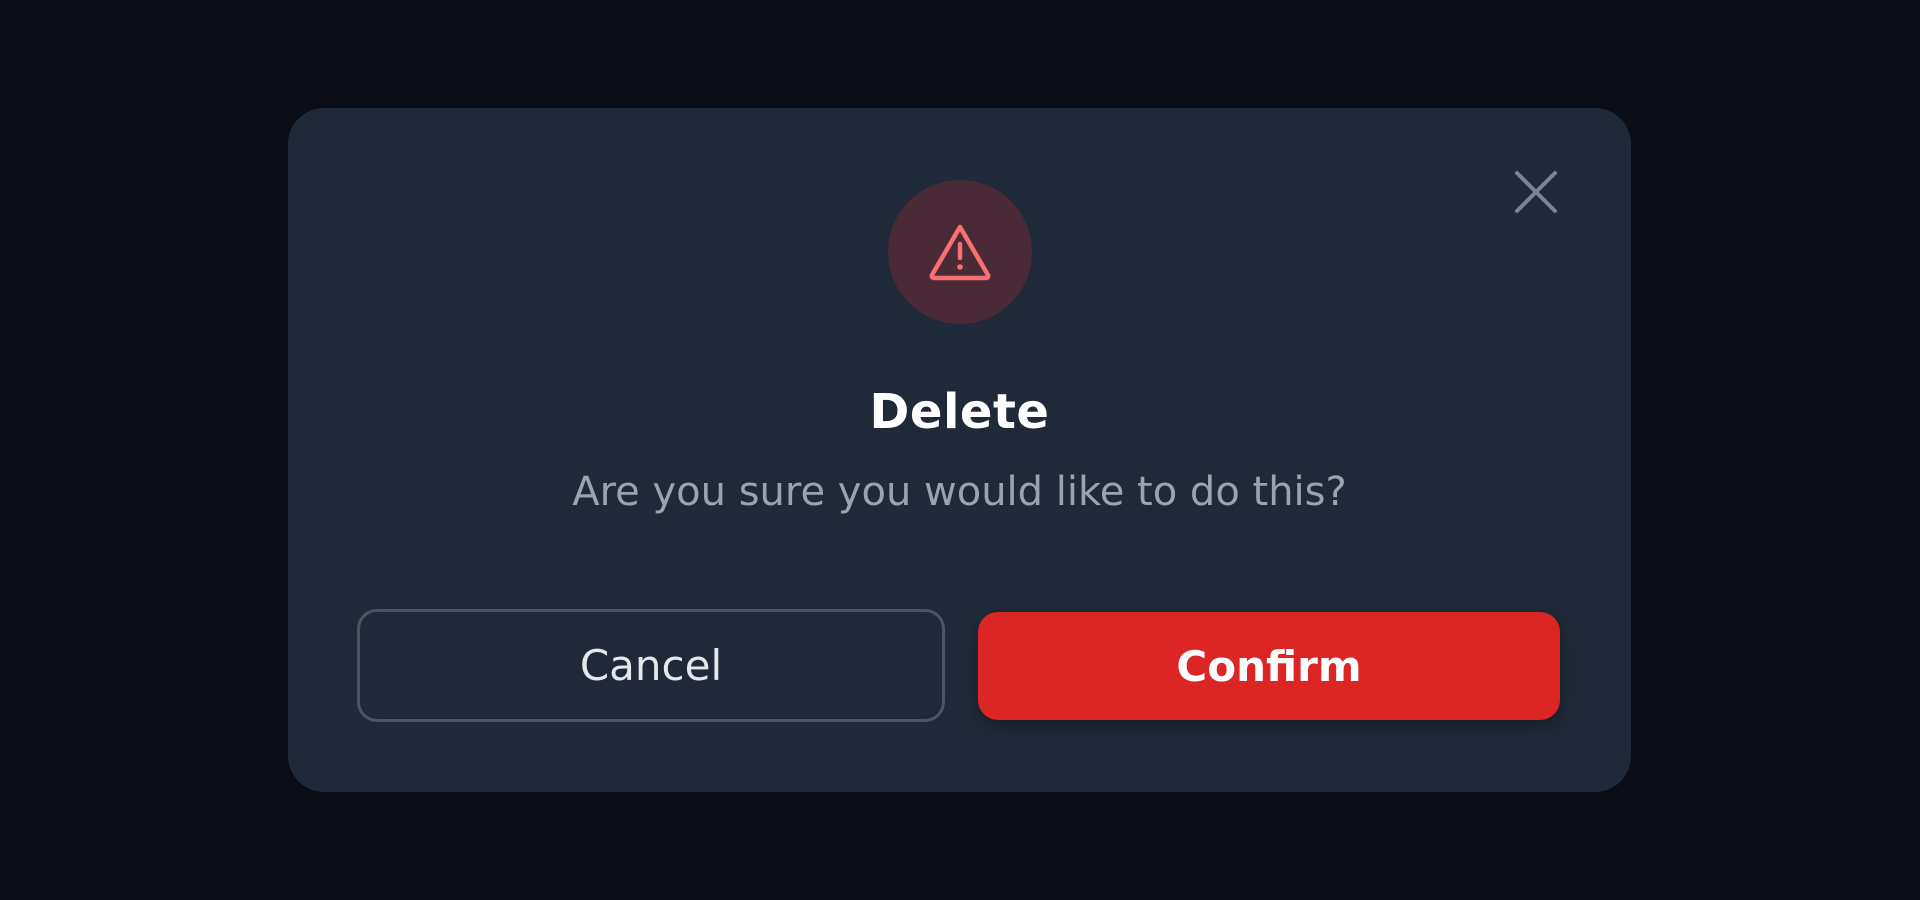 The width and height of the screenshot is (1920, 900). I want to click on warning-triangle-icon, so click(960, 252).